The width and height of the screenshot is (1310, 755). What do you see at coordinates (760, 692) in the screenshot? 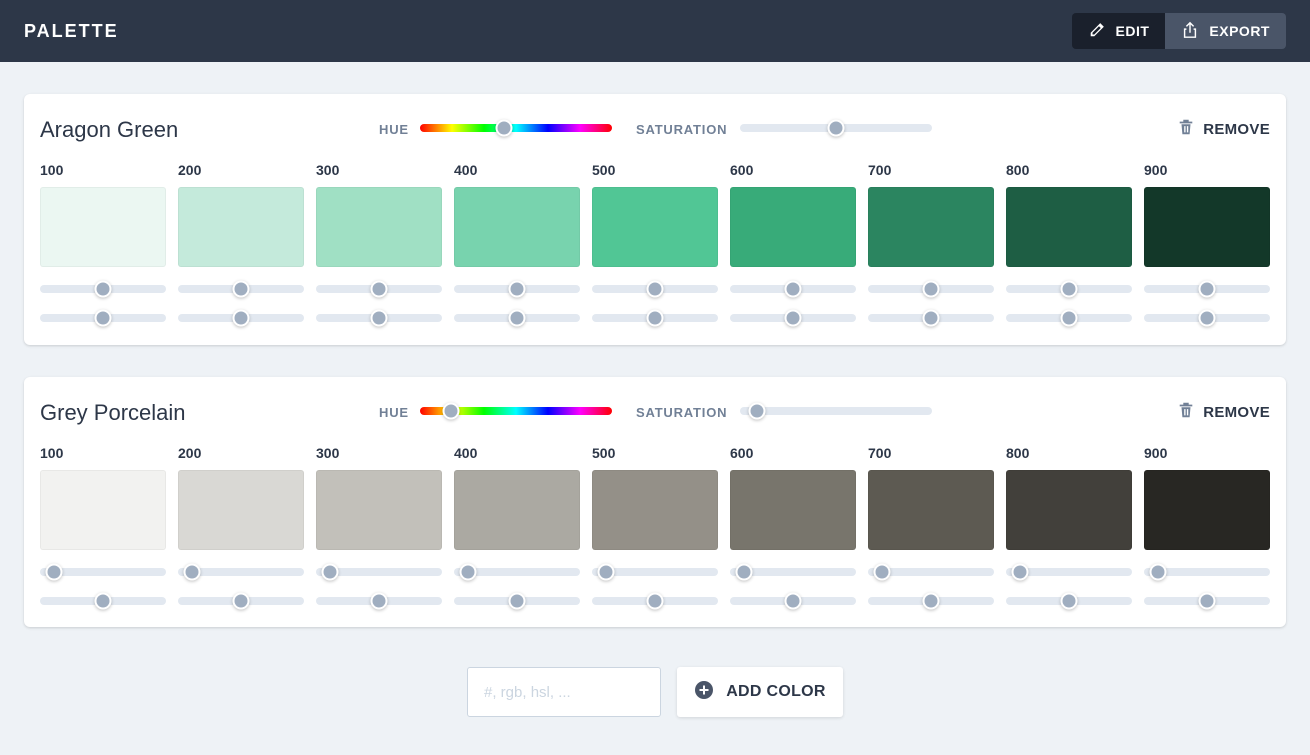
I see `add-color-button: ADD COLOR` at bounding box center [760, 692].